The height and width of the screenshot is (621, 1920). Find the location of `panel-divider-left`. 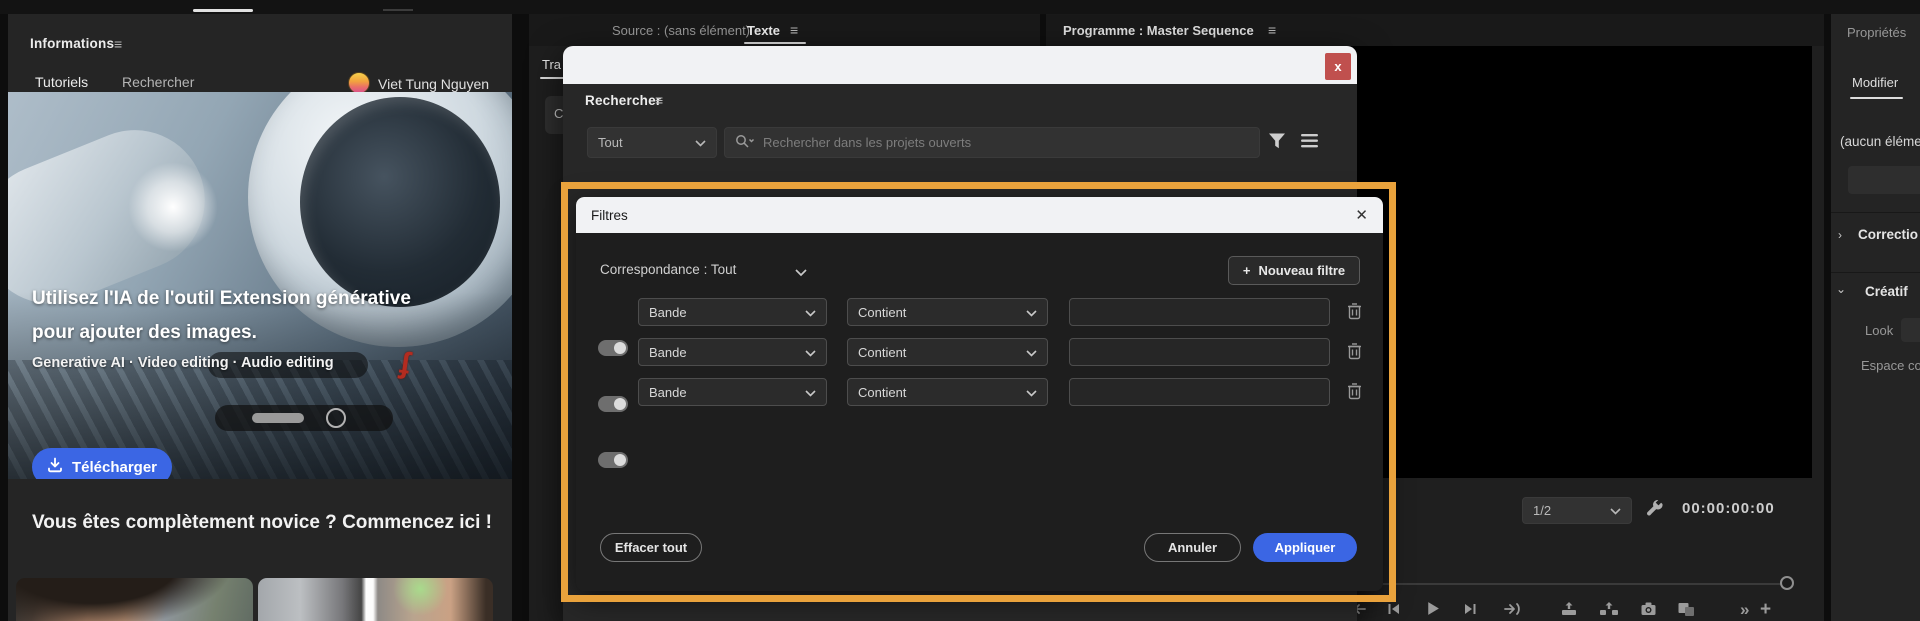

panel-divider-left is located at coordinates (520, 317).